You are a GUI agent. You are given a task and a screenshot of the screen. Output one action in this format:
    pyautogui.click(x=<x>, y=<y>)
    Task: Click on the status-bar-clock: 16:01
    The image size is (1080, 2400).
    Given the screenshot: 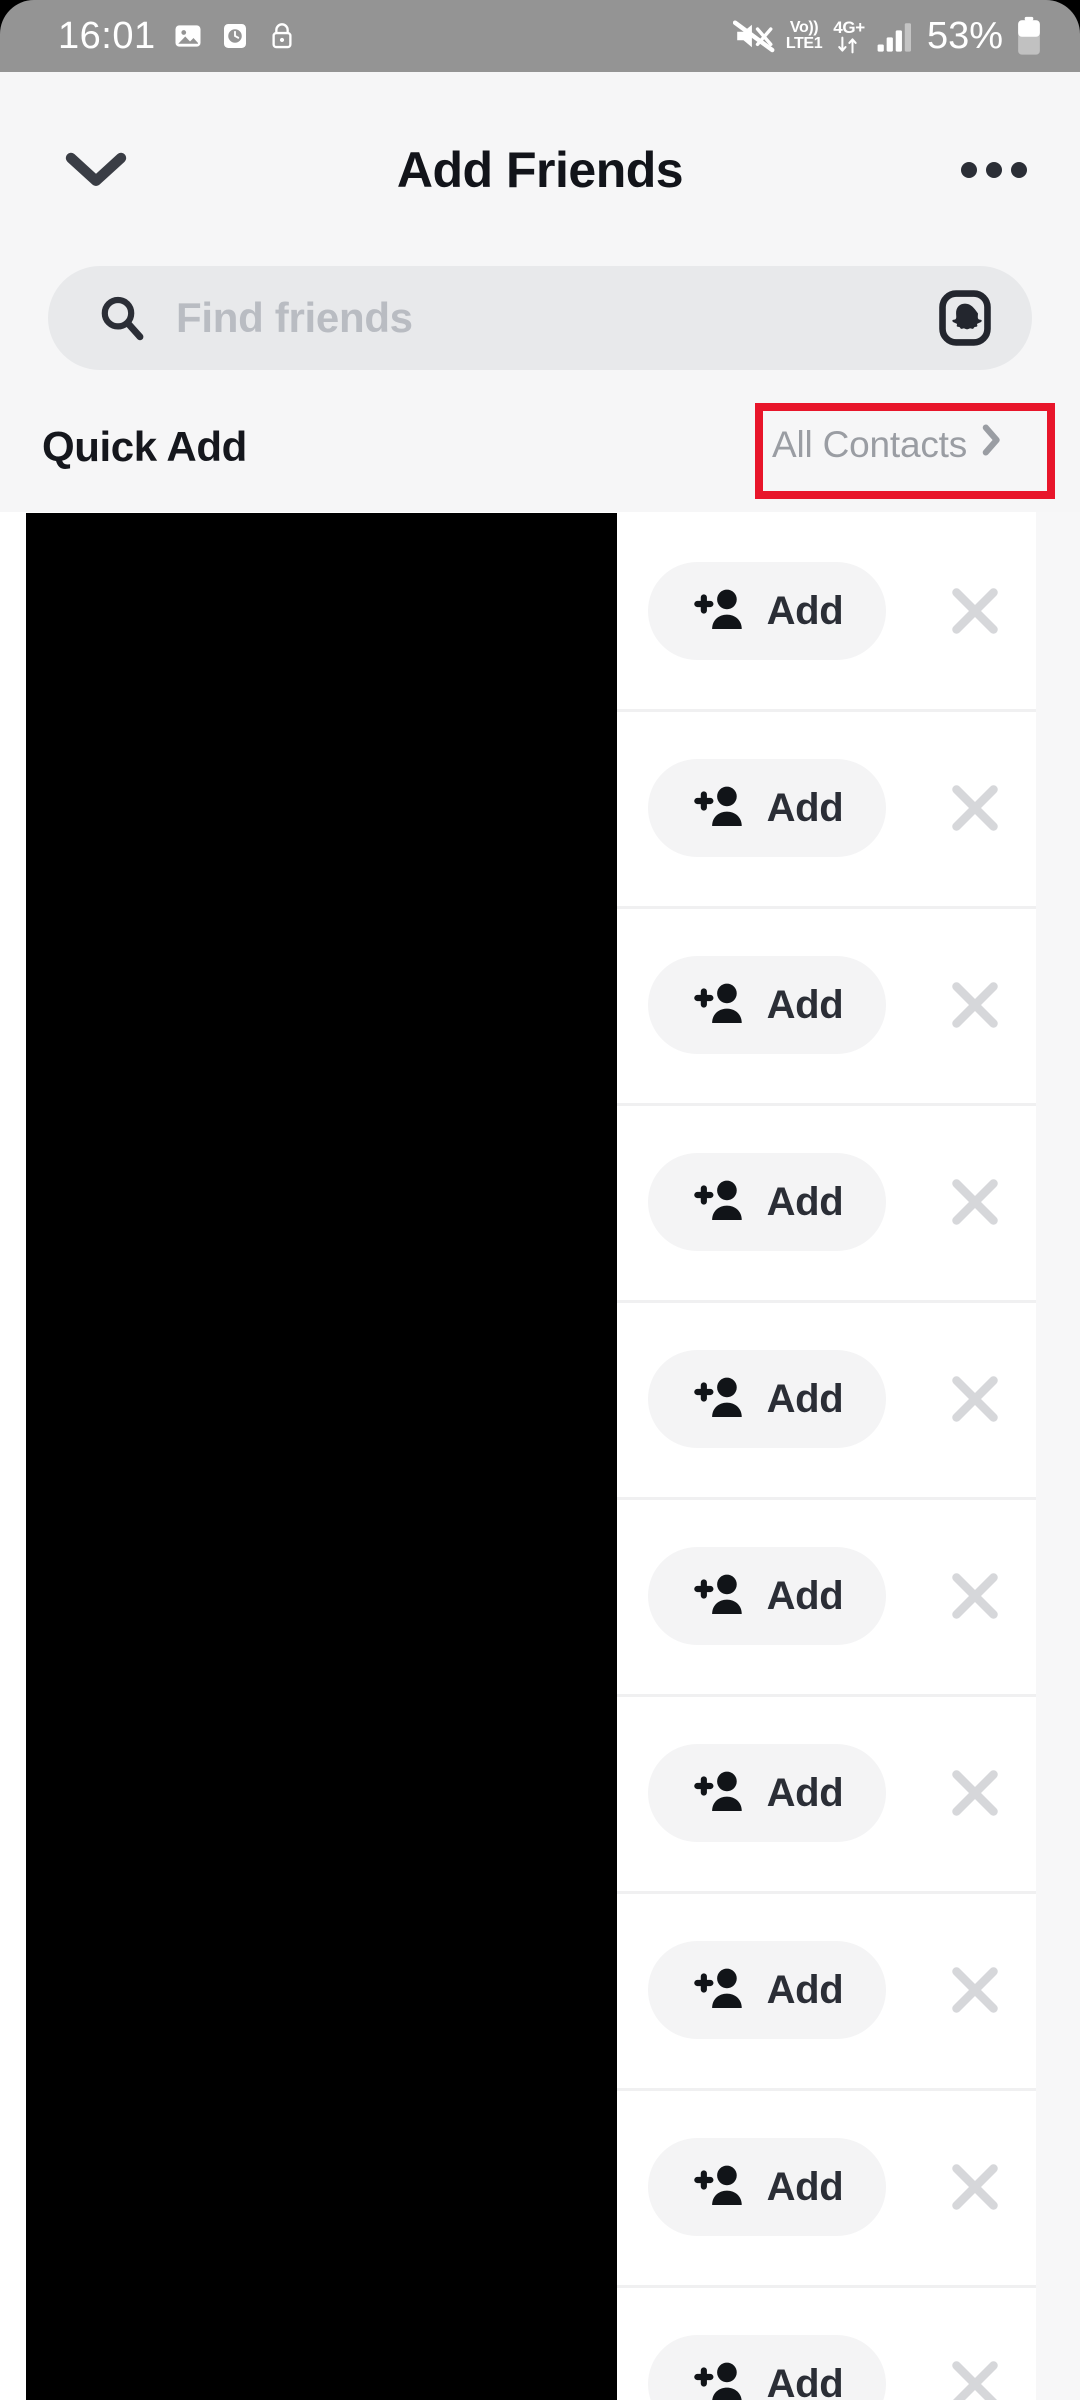 What is the action you would take?
    pyautogui.click(x=107, y=36)
    